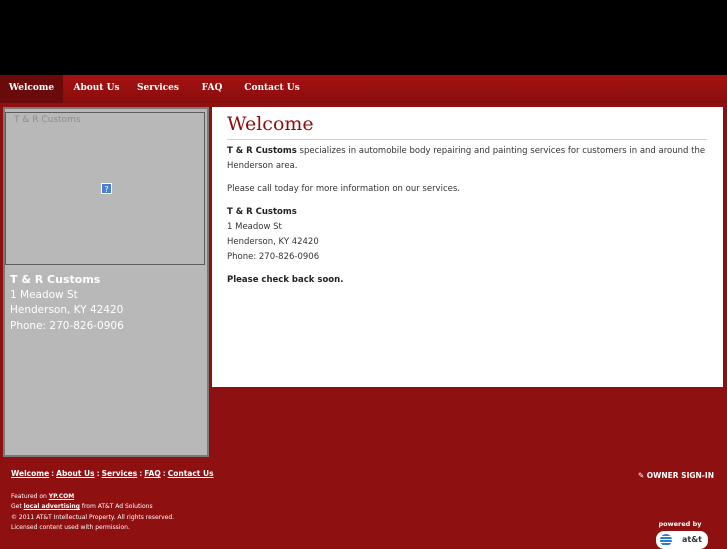  I want to click on footer-nav: Welcome: About Us: Services: FAQ: Contact Us, so click(112, 473).